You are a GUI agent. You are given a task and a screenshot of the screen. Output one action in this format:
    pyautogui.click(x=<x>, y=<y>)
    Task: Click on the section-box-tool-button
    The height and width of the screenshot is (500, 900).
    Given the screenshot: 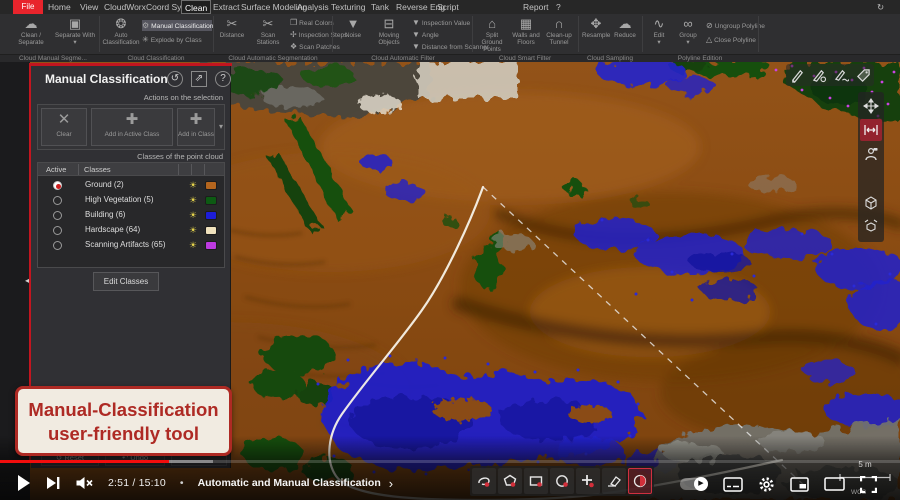 What is the action you would take?
    pyautogui.click(x=871, y=202)
    